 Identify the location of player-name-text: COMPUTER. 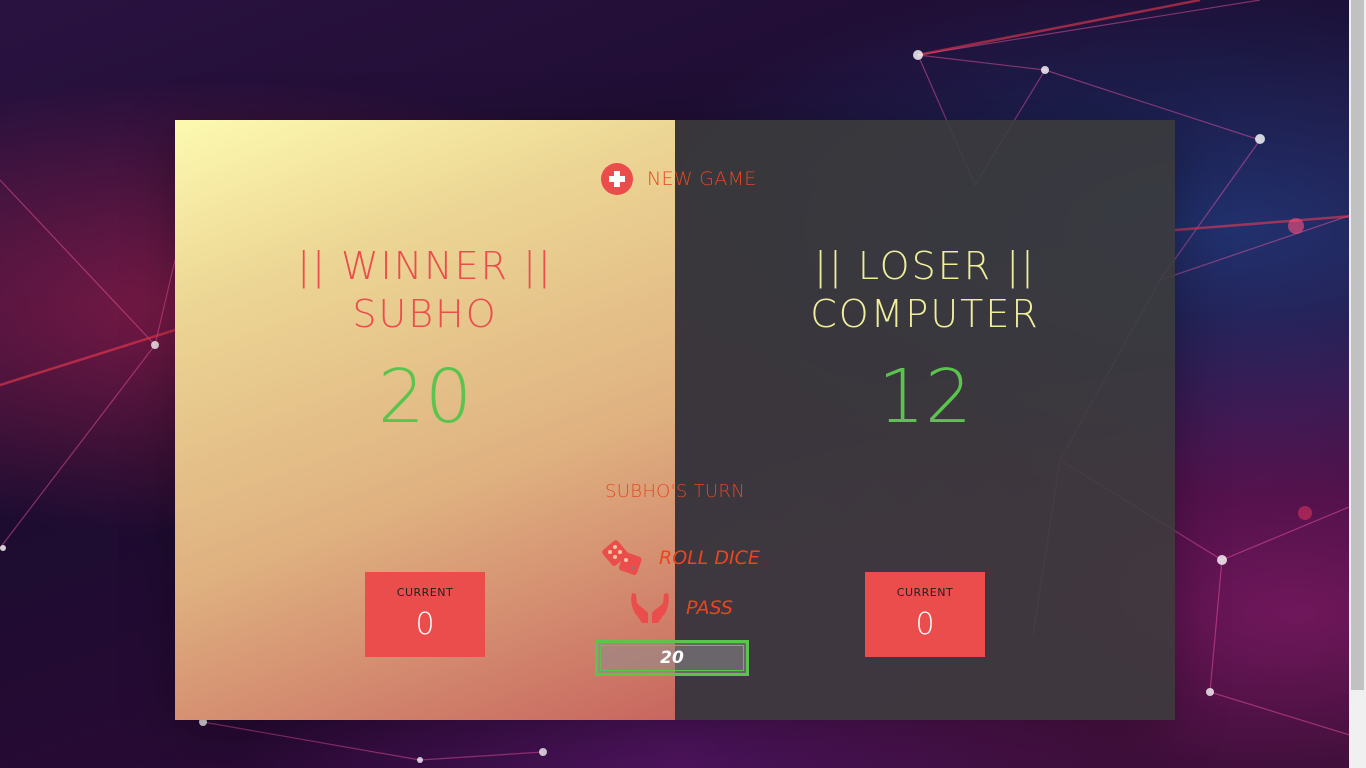
(925, 314).